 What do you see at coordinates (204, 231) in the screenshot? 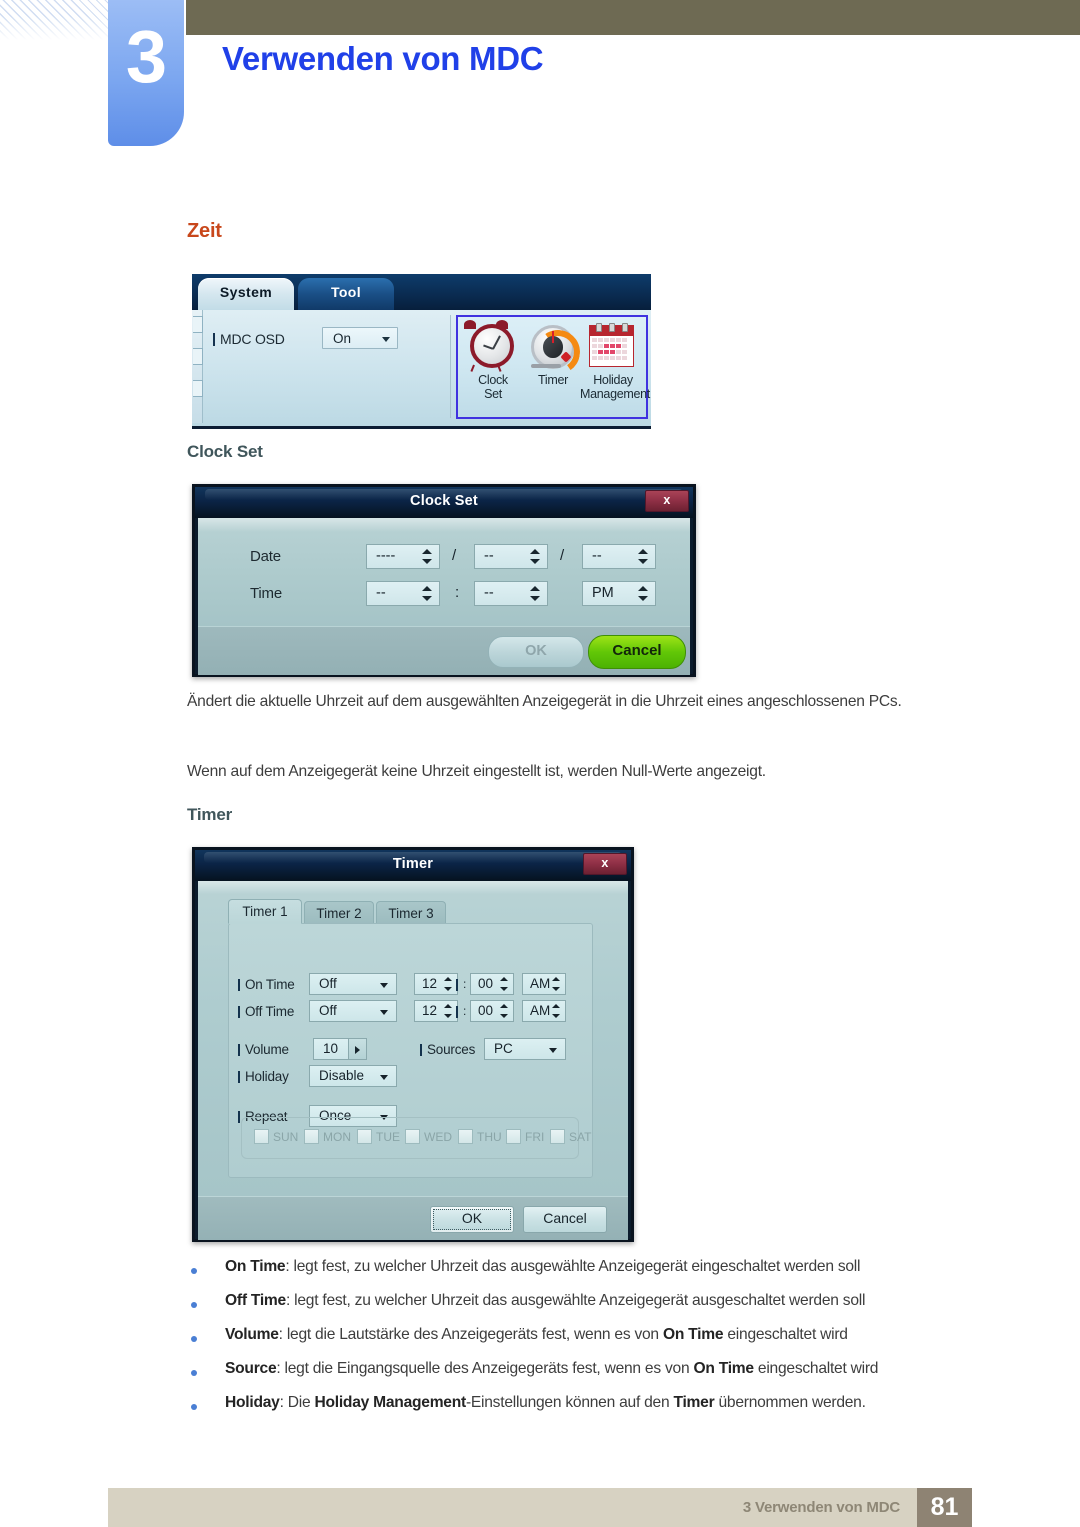
I see `section-title: Zeit` at bounding box center [204, 231].